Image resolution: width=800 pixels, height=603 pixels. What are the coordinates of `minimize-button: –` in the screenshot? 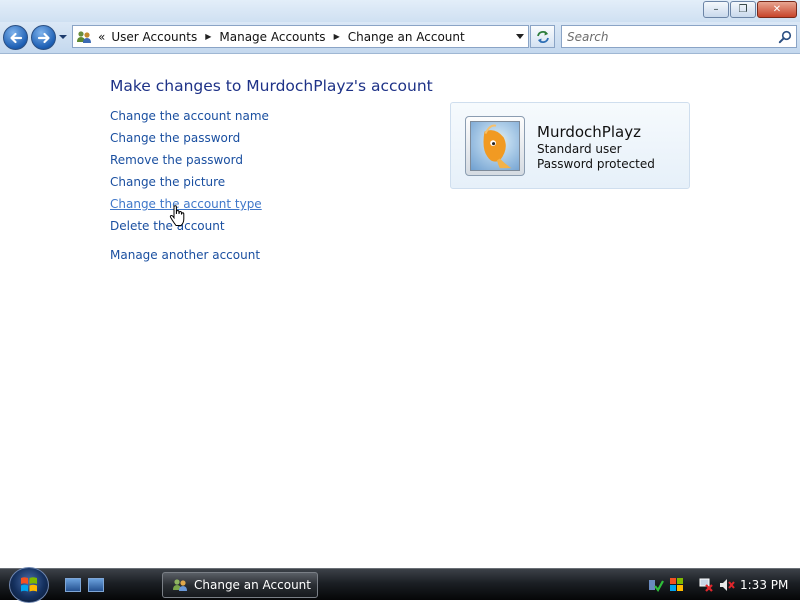 It's located at (716, 9).